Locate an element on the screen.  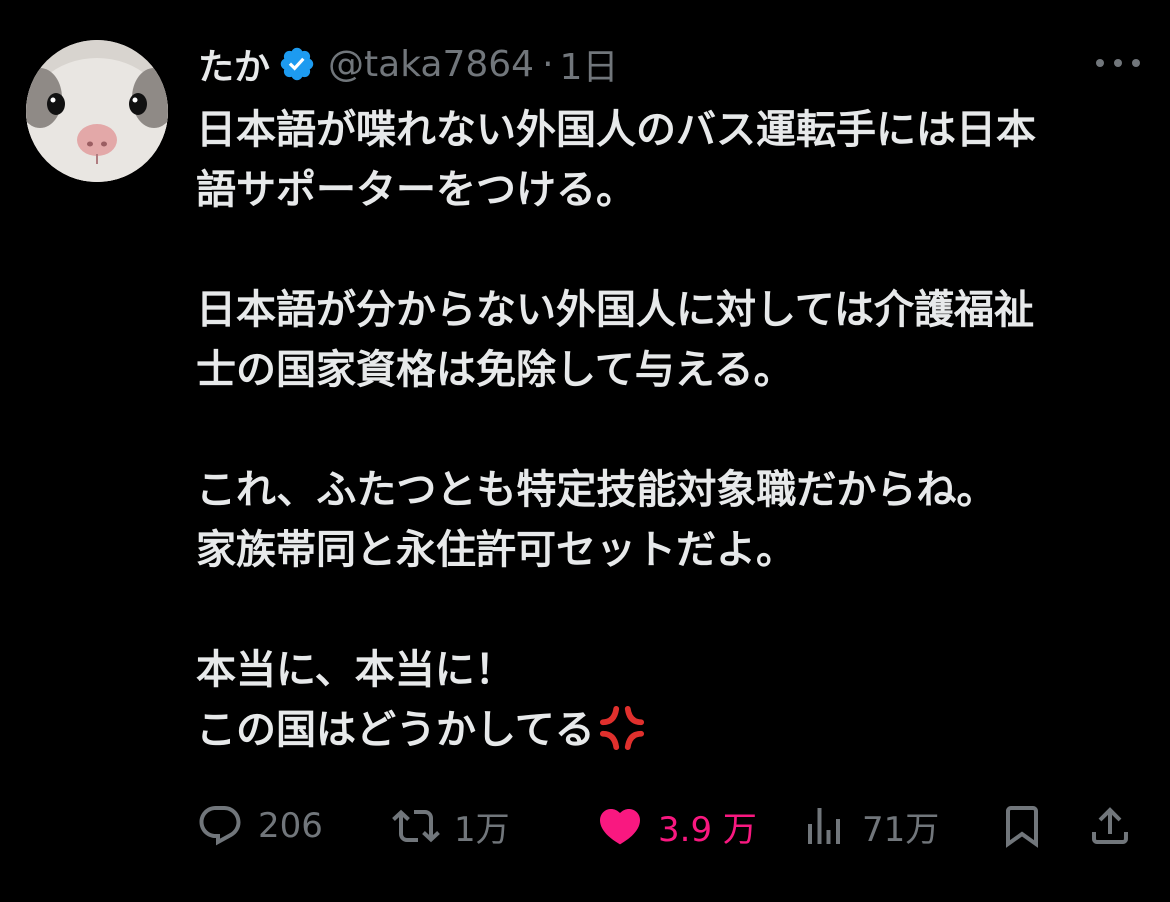
bookmark-button is located at coordinates (1022, 826).